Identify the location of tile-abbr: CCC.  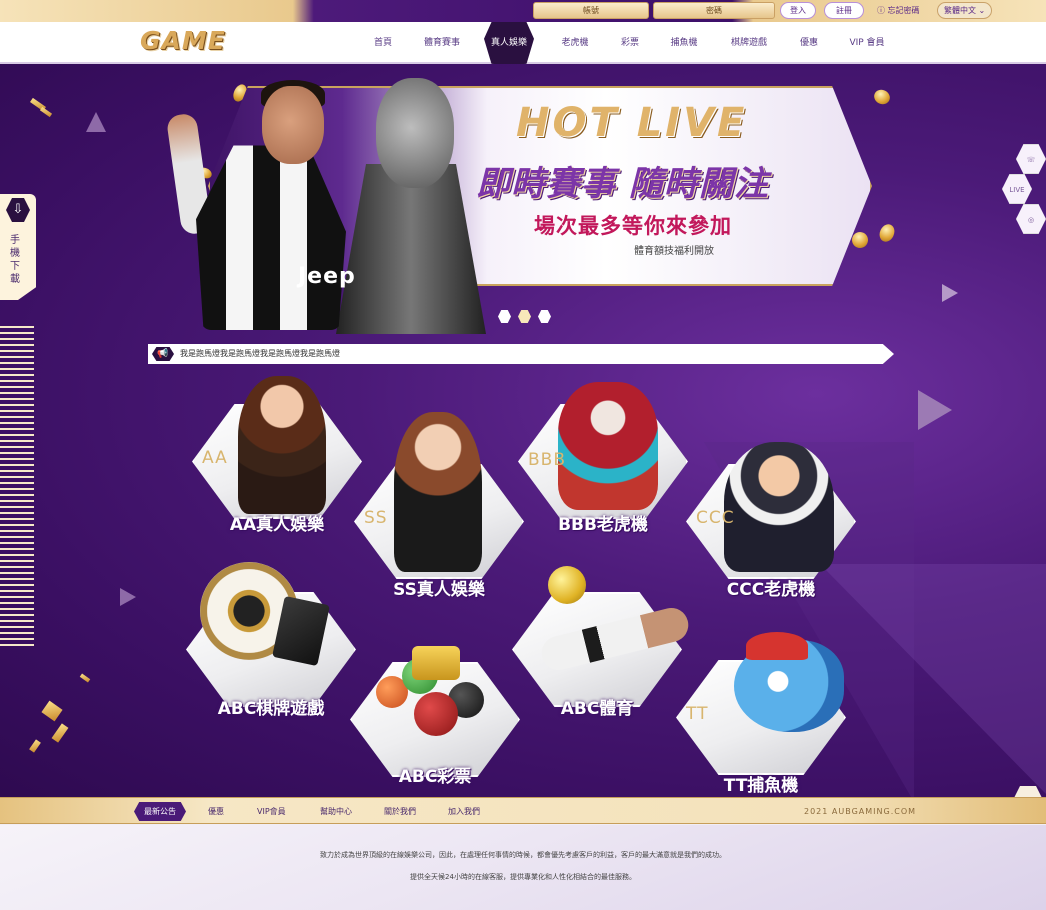
(715, 518).